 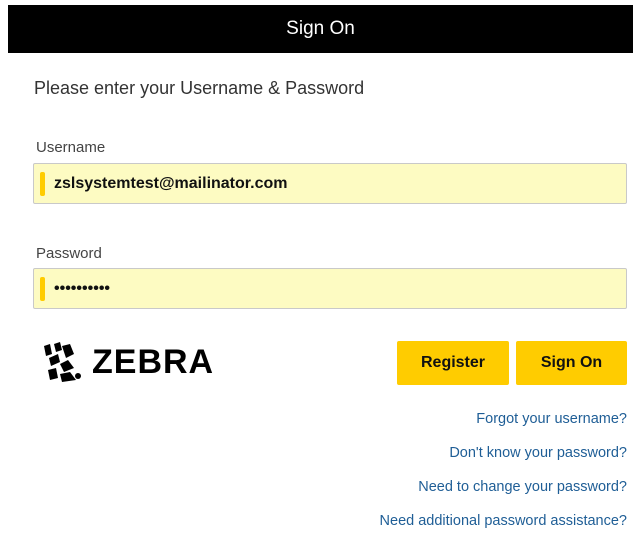 I want to click on password-accent-bar, so click(x=42, y=289).